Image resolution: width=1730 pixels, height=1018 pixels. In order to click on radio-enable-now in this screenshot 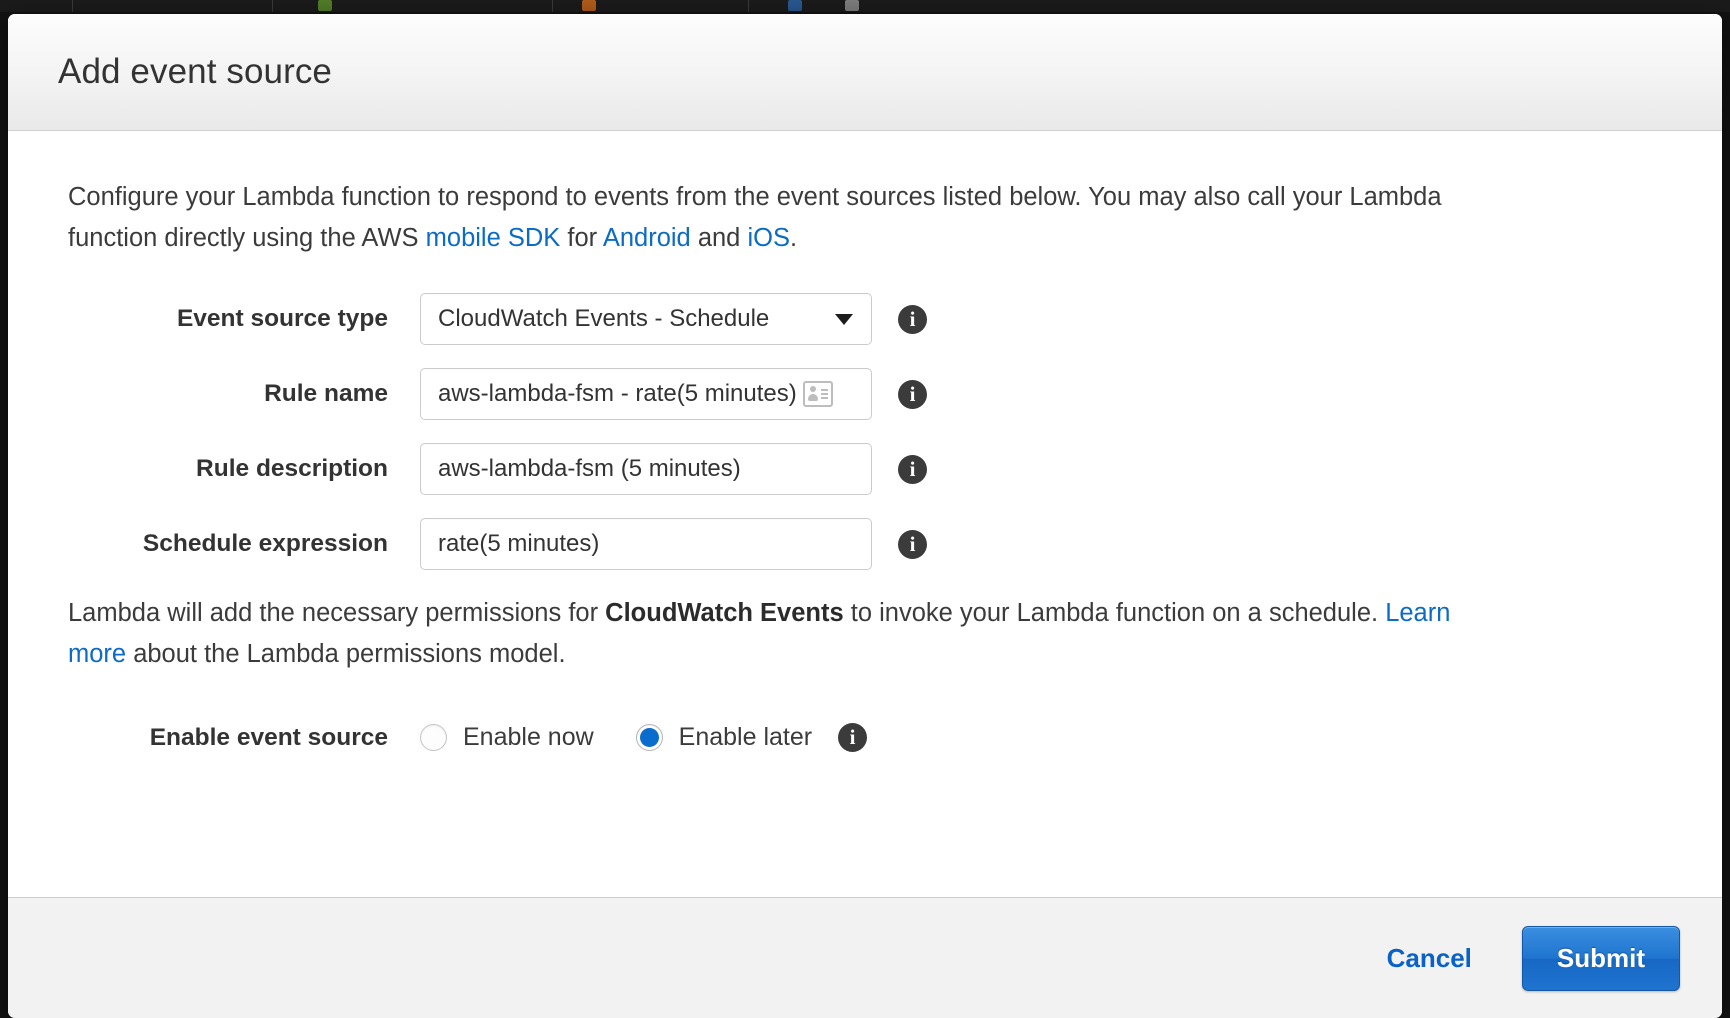, I will do `click(433, 738)`.